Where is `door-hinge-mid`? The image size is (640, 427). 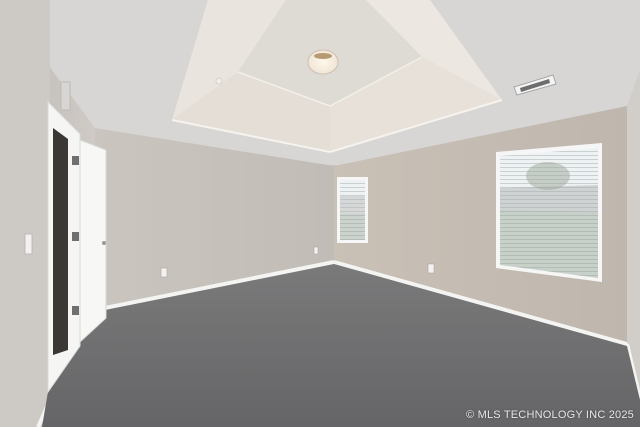
door-hinge-mid is located at coordinates (75, 236).